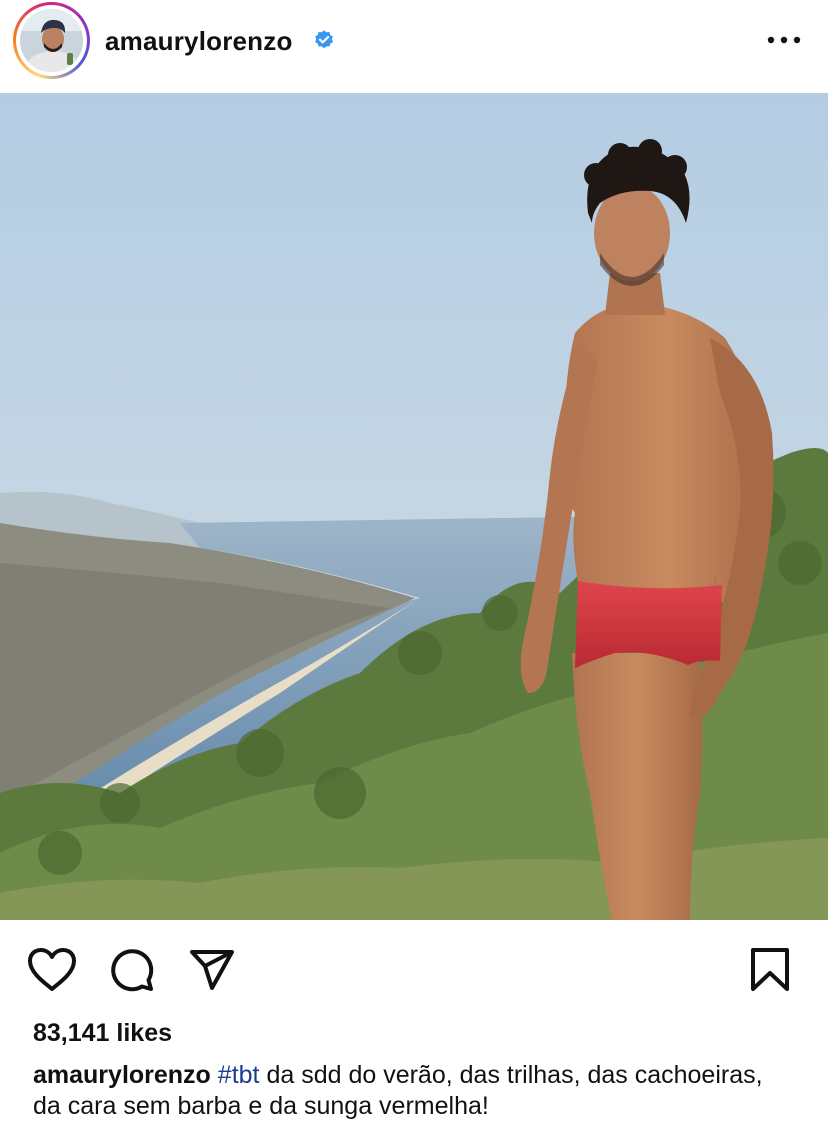 This screenshot has width=828, height=1133. I want to click on like-button, so click(52, 970).